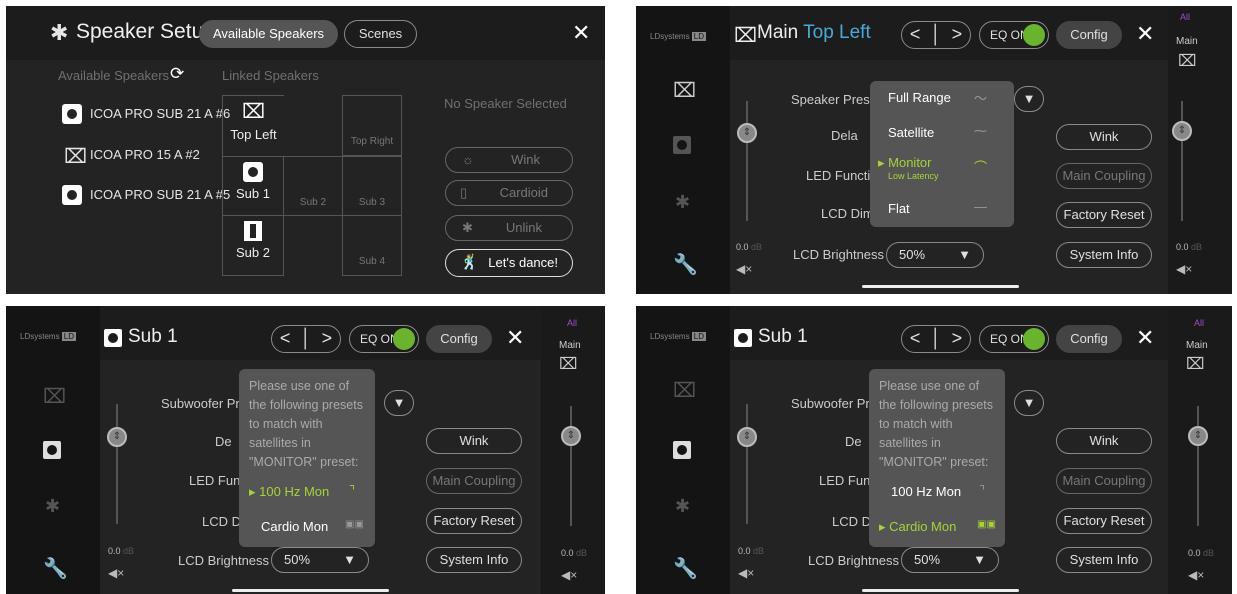  Describe the element at coordinates (839, 254) in the screenshot. I see `lcd-brightness-label: LCD Brightness` at that location.